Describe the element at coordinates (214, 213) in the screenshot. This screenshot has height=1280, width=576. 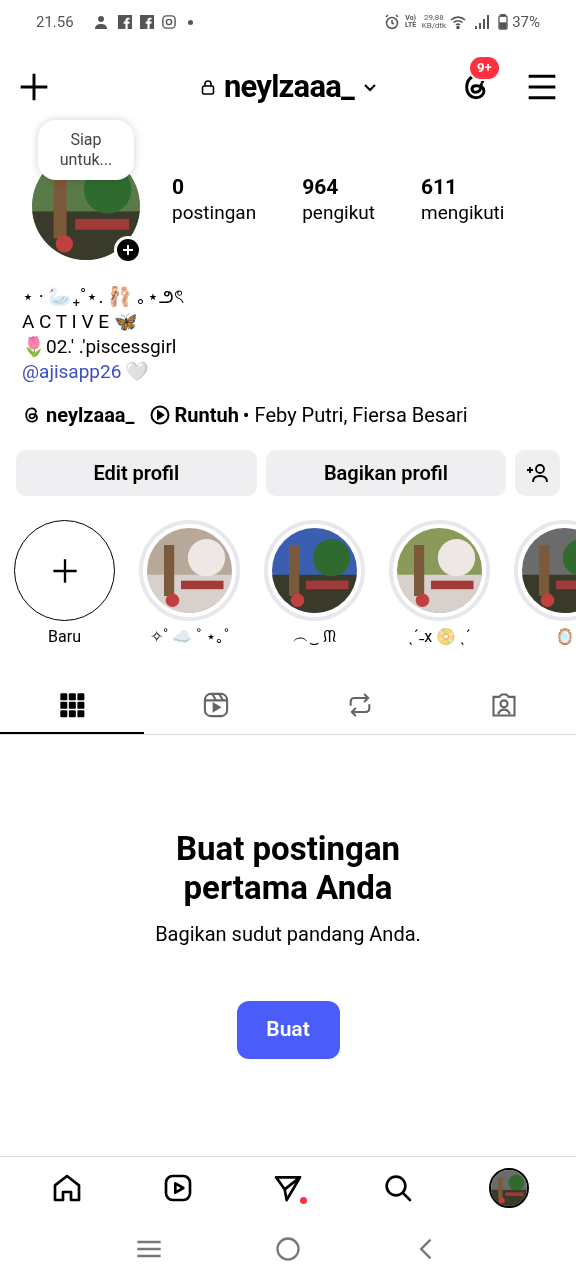
I see `stat-label: postingan` at that location.